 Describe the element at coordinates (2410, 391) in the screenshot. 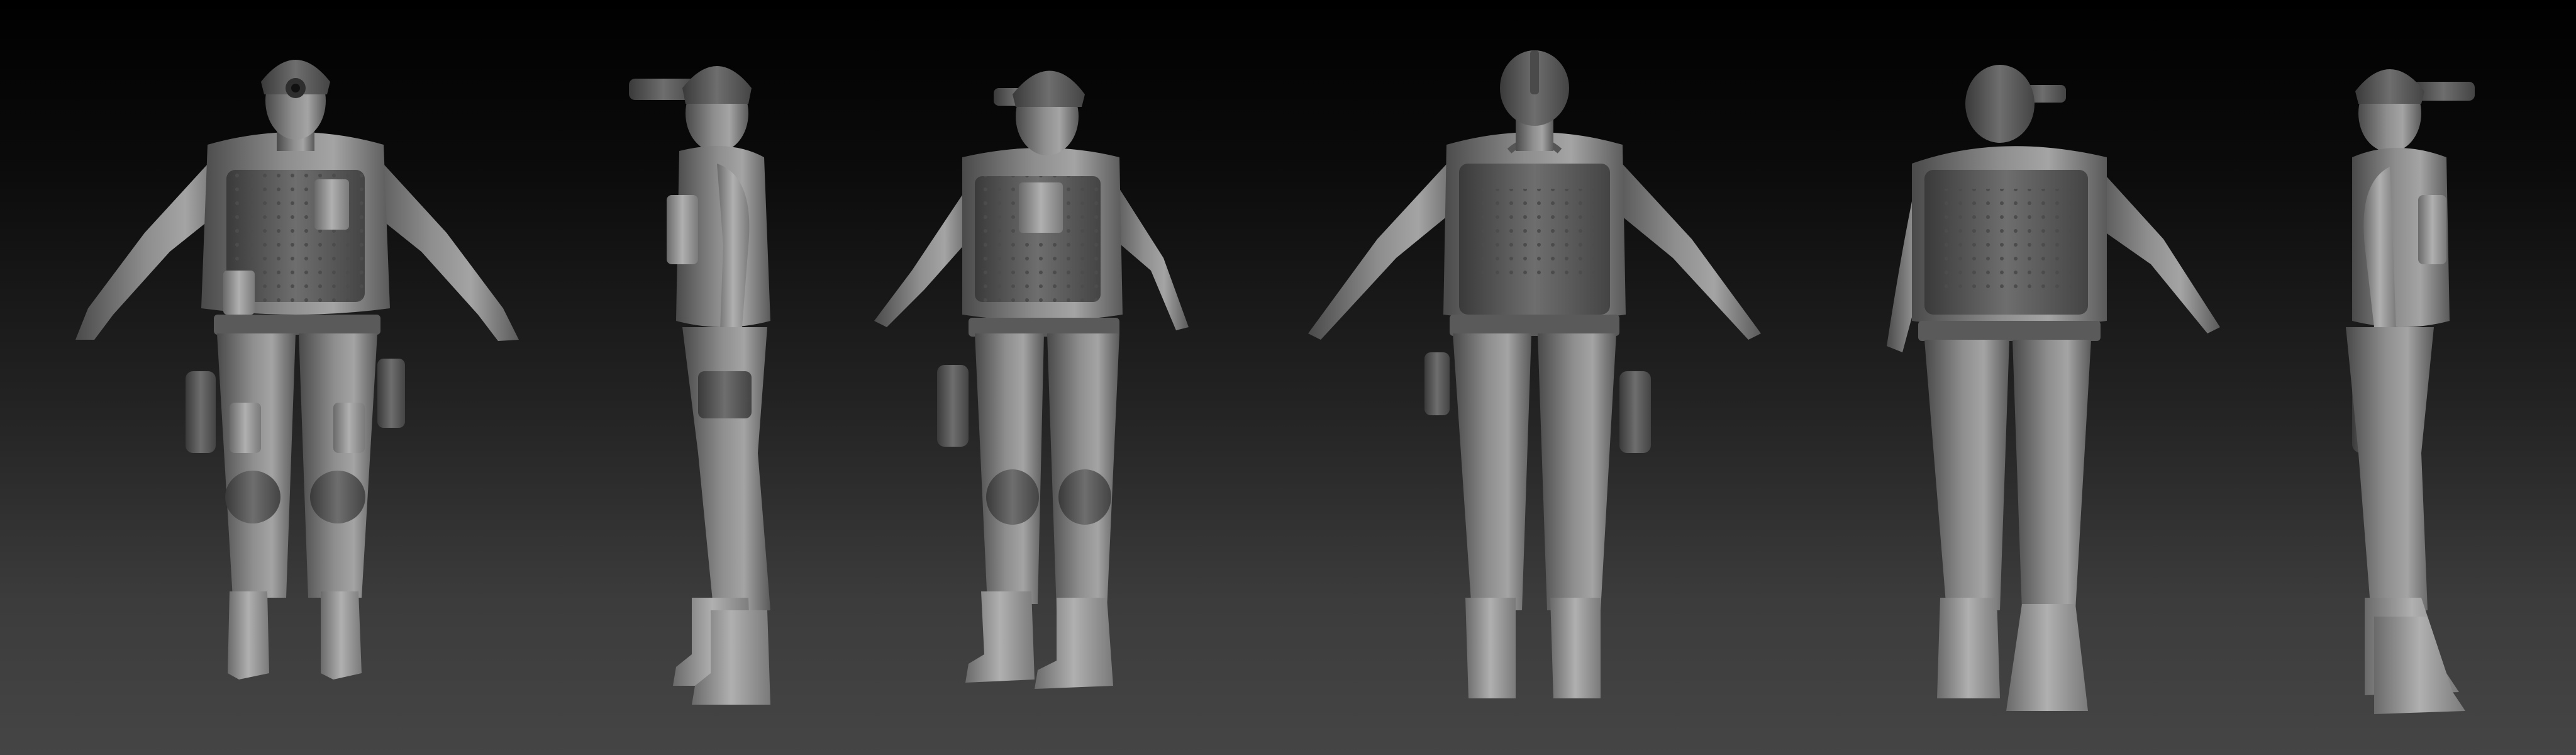

I see `soldier-right-side-figure` at that location.